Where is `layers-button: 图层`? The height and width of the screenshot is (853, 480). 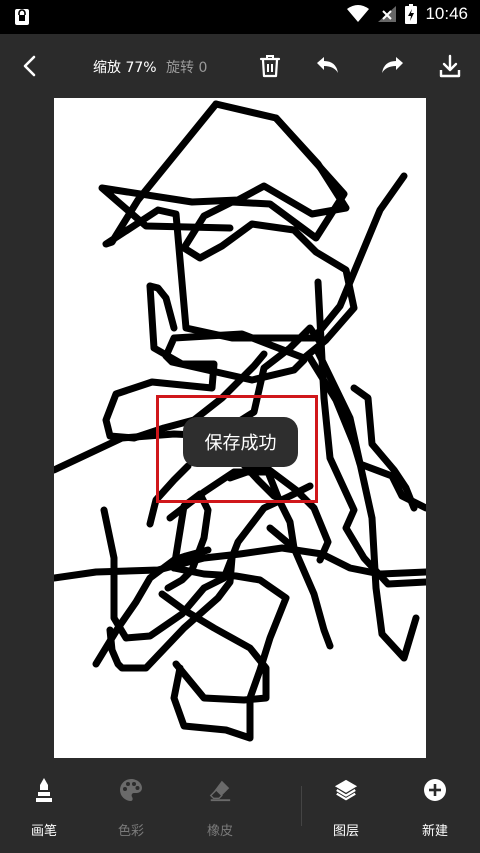
layers-button: 图层 is located at coordinates (346, 808).